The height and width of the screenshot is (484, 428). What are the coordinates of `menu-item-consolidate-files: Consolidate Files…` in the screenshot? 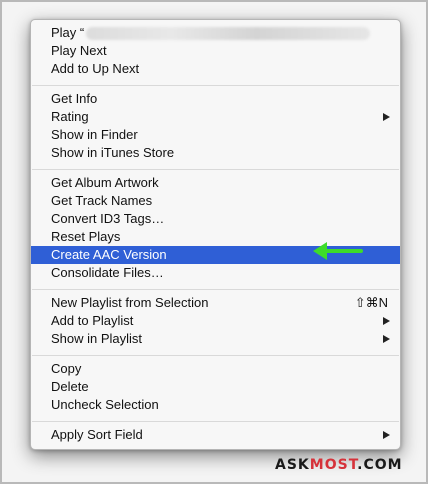 It's located at (215, 273).